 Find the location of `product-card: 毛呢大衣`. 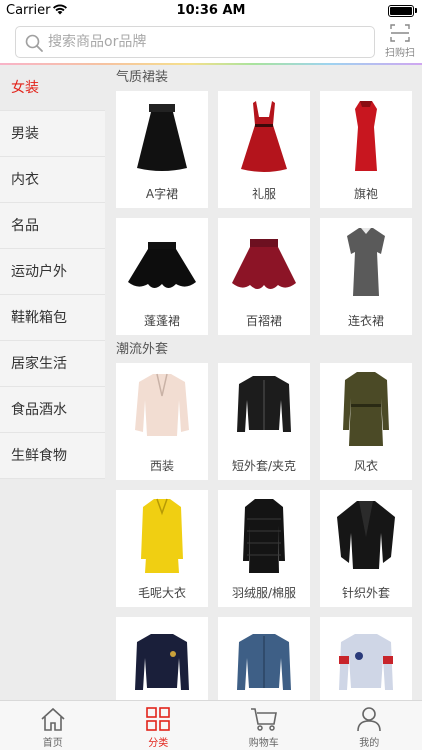

product-card: 毛呢大衣 is located at coordinates (162, 548).